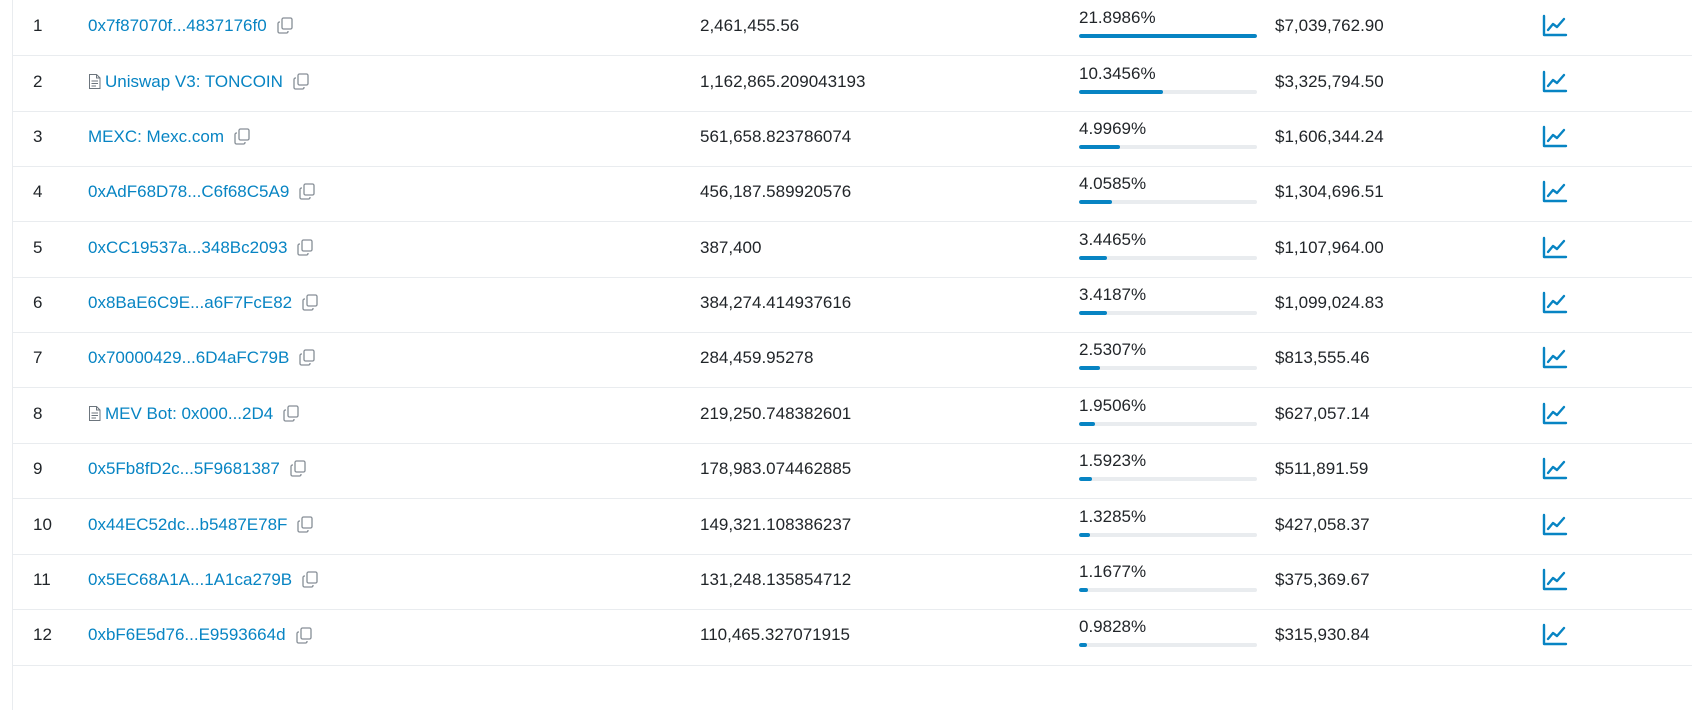 This screenshot has width=1692, height=710. I want to click on quantity-cell: 561,658.823786074, so click(776, 136).